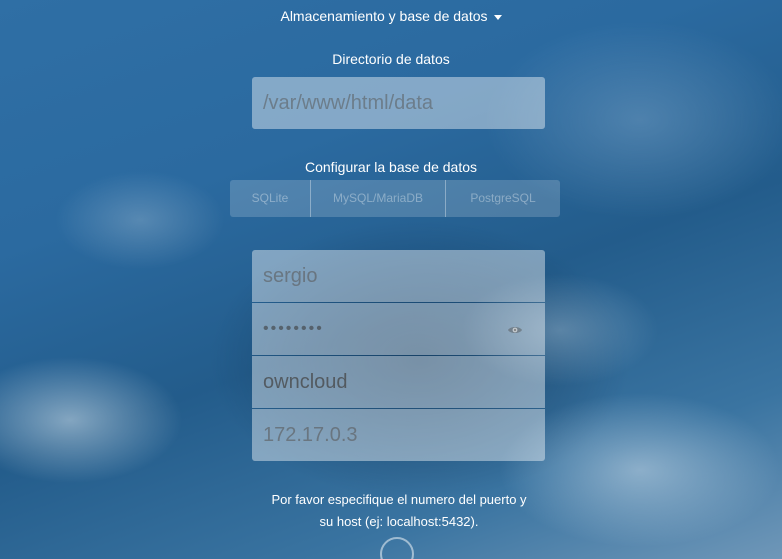 The width and height of the screenshot is (782, 559). Describe the element at coordinates (391, 59) in the screenshot. I see `data-directory-label: Directorio de datos` at that location.